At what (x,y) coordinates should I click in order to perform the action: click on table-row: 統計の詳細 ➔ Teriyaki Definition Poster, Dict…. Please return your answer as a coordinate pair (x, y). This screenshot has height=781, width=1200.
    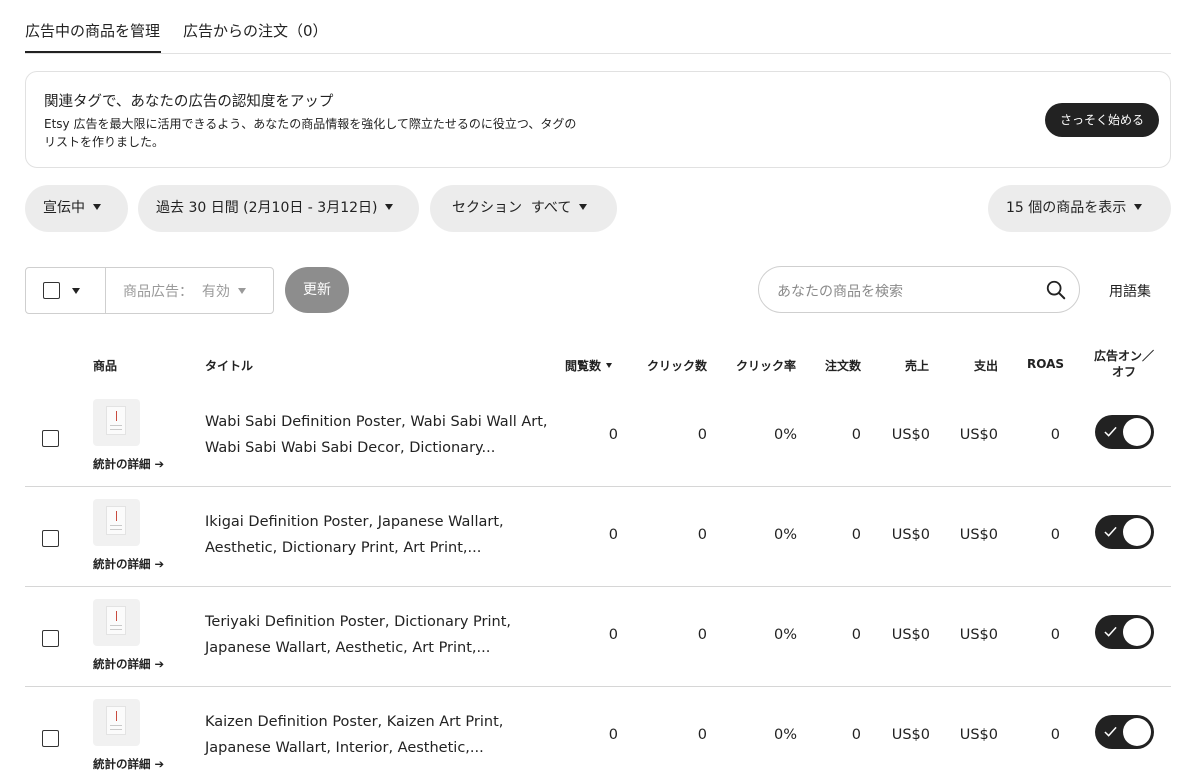
    Looking at the image, I should click on (598, 637).